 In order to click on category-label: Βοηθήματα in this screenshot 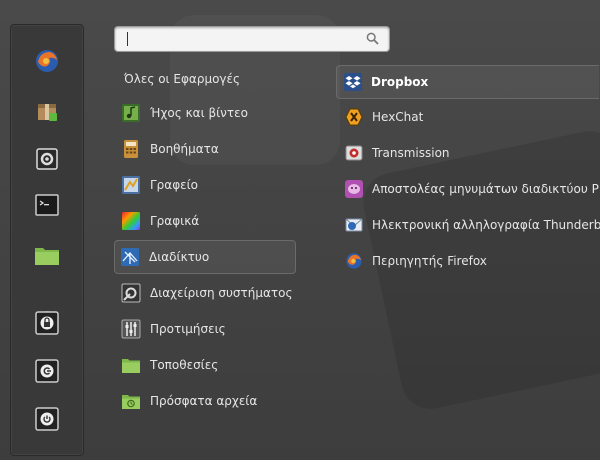, I will do `click(184, 149)`.